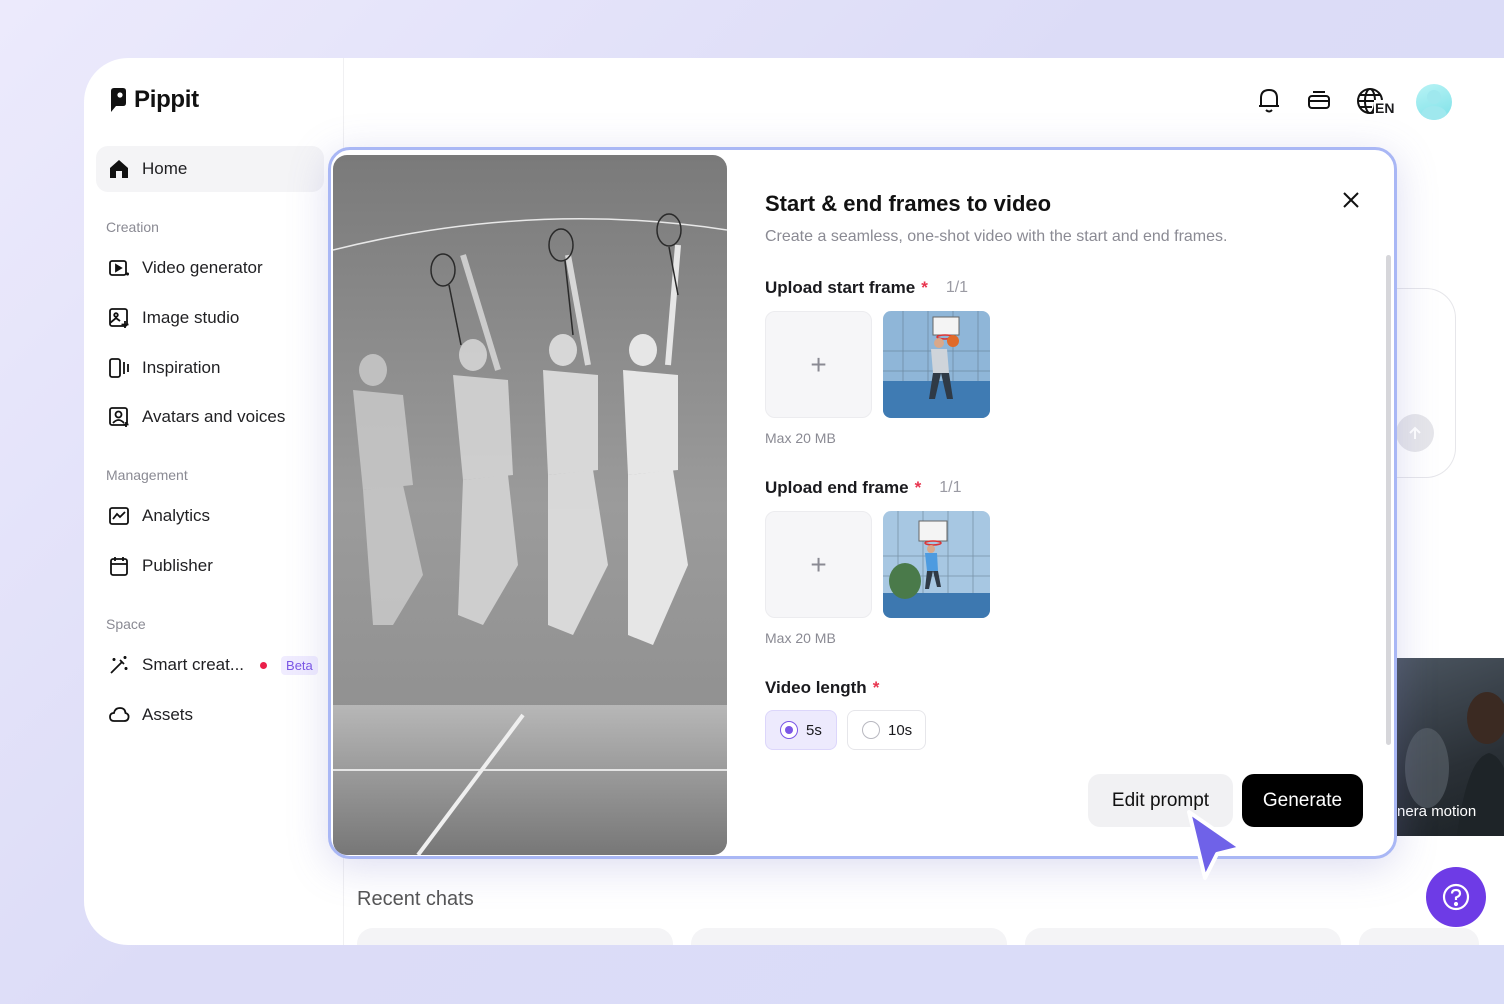 The image size is (1504, 1004). I want to click on recent-chat-list, so click(918, 936).